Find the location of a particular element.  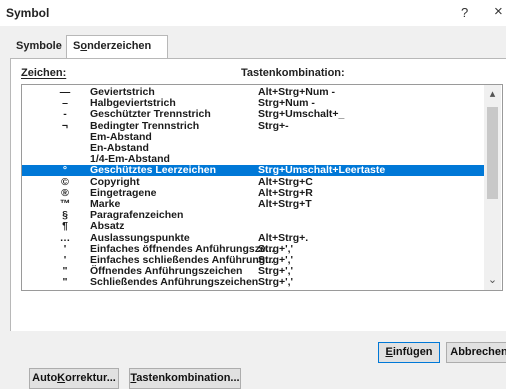

character-symbol: ° is located at coordinates (65, 170).